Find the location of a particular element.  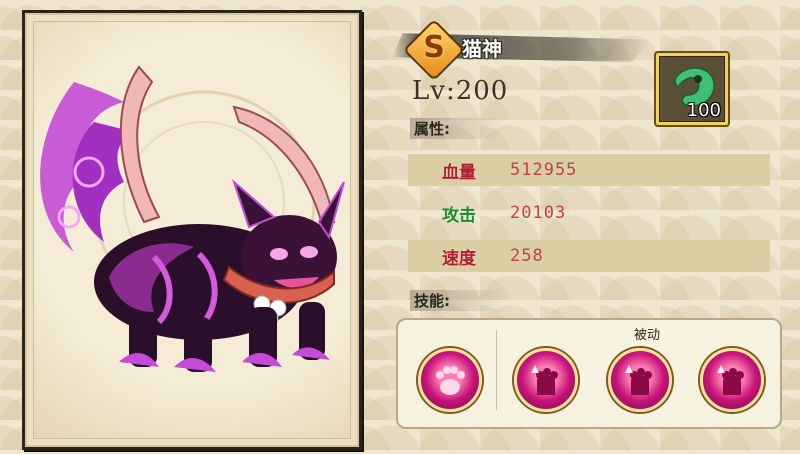

stat-label: 攻击 is located at coordinates (459, 215).